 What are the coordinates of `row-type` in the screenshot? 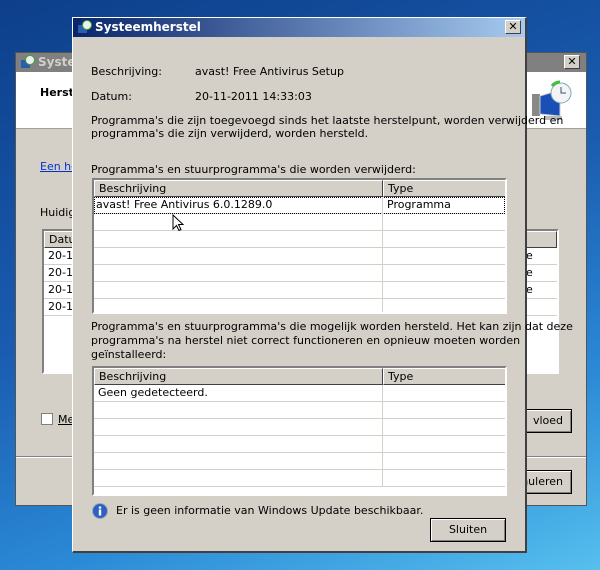 It's located at (444, 393).